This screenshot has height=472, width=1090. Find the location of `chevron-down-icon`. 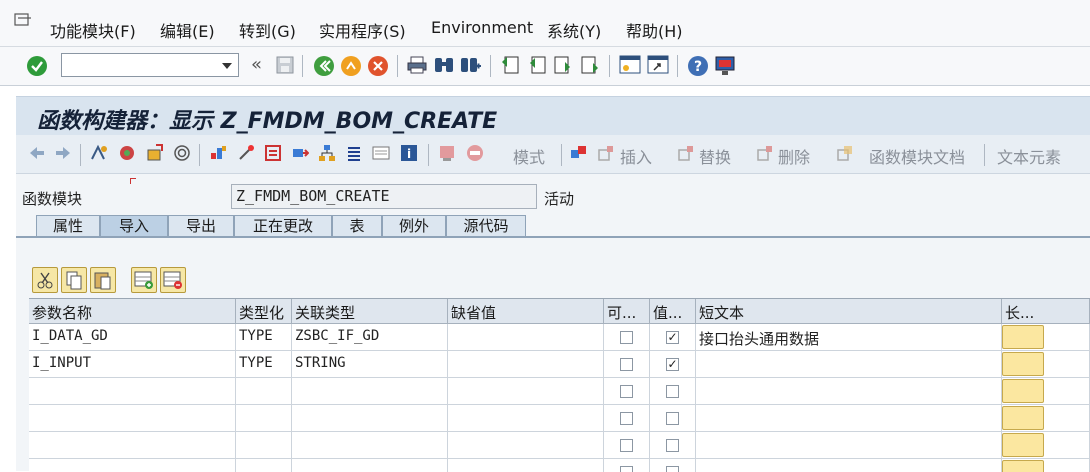

chevron-down-icon is located at coordinates (227, 66).